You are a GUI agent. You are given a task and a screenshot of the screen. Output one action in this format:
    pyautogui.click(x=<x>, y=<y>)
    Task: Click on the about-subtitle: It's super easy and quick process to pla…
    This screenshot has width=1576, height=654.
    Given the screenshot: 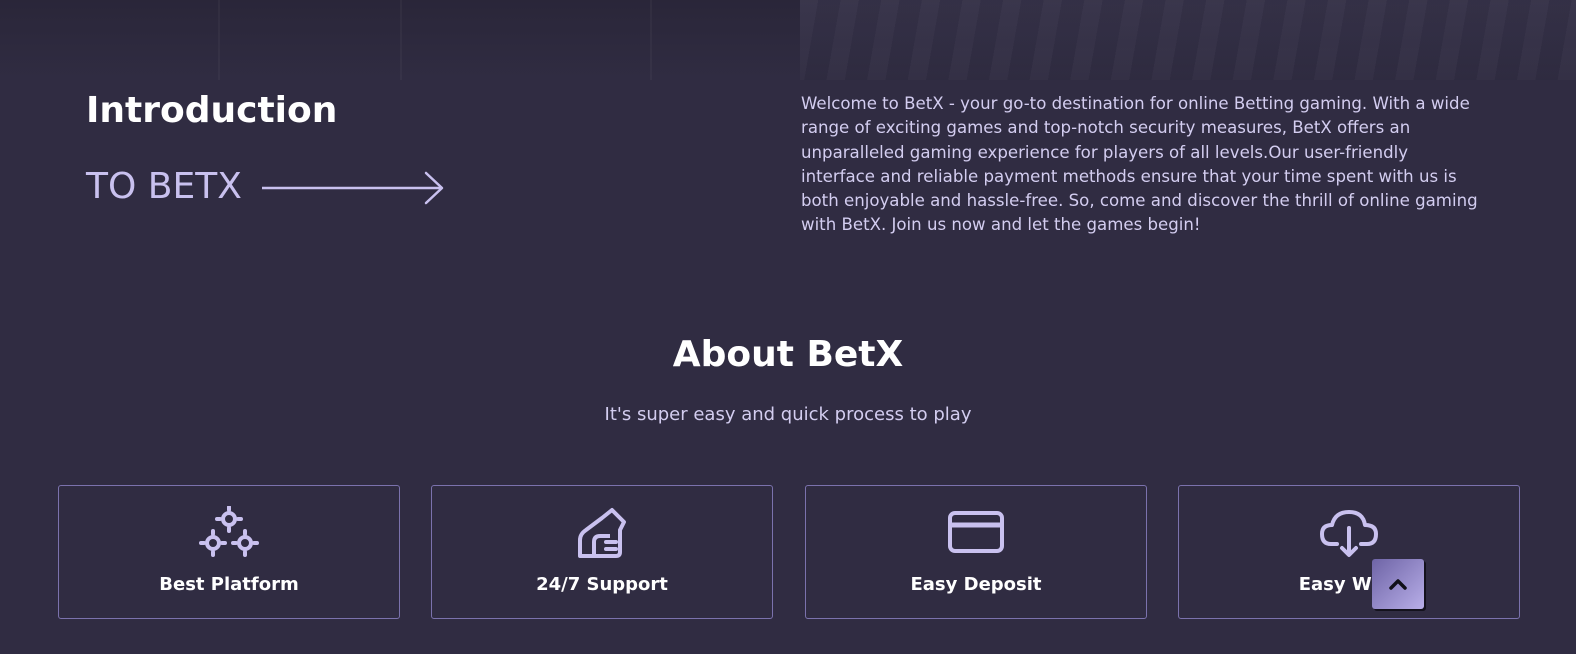 What is the action you would take?
    pyautogui.click(x=788, y=414)
    